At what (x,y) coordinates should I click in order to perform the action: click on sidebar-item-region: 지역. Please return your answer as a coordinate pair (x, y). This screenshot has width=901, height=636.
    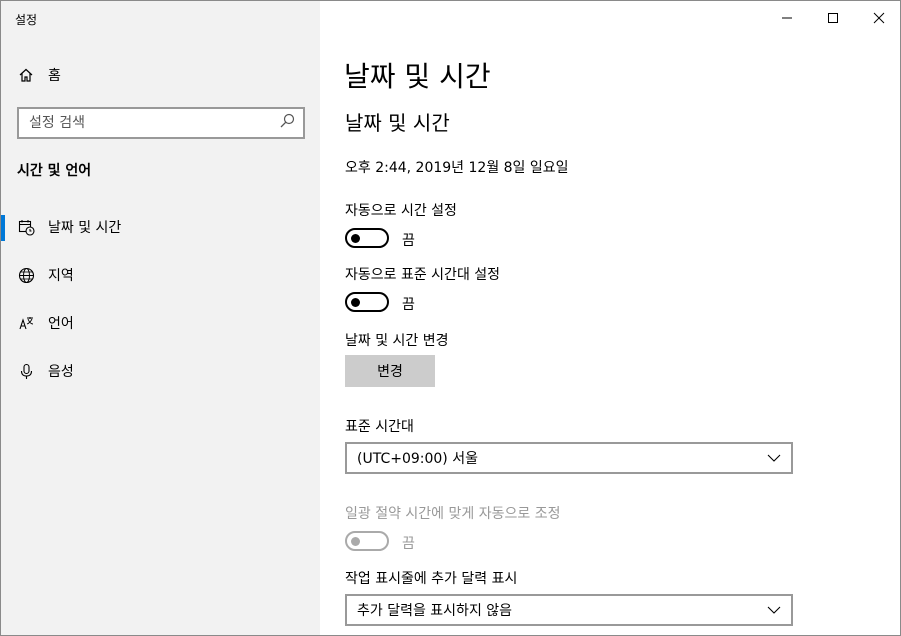
    Looking at the image, I should click on (160, 275).